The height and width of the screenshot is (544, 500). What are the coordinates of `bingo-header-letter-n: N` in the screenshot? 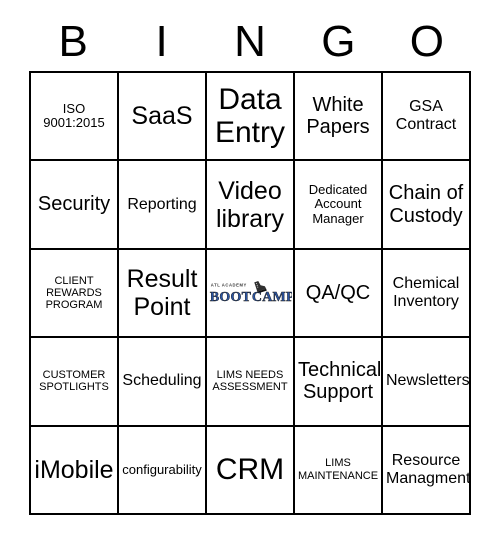 It's located at (250, 41).